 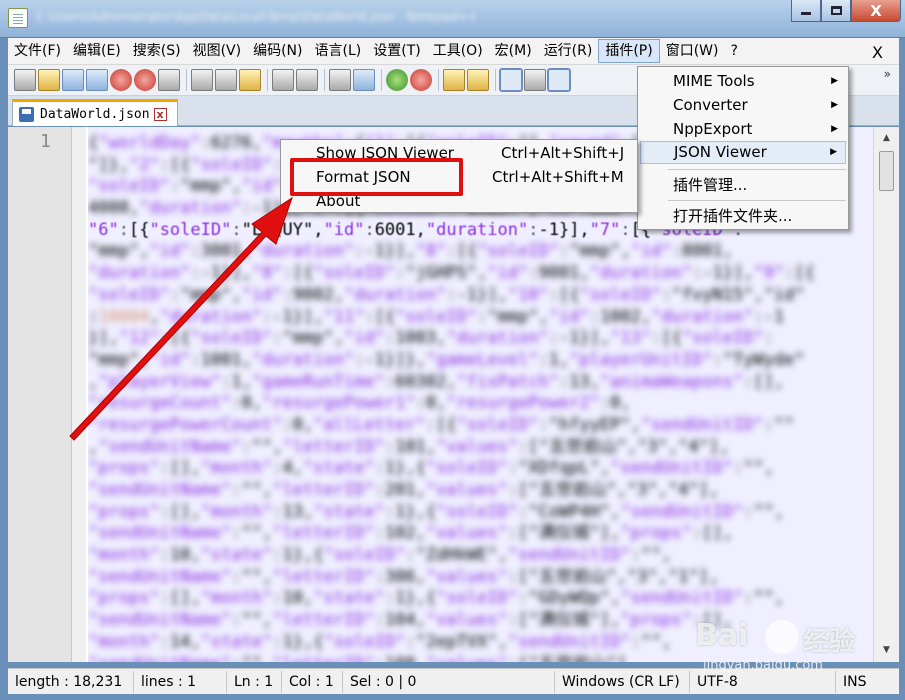 What do you see at coordinates (181, 318) in the screenshot?
I see `annotation-arrow-icon` at bounding box center [181, 318].